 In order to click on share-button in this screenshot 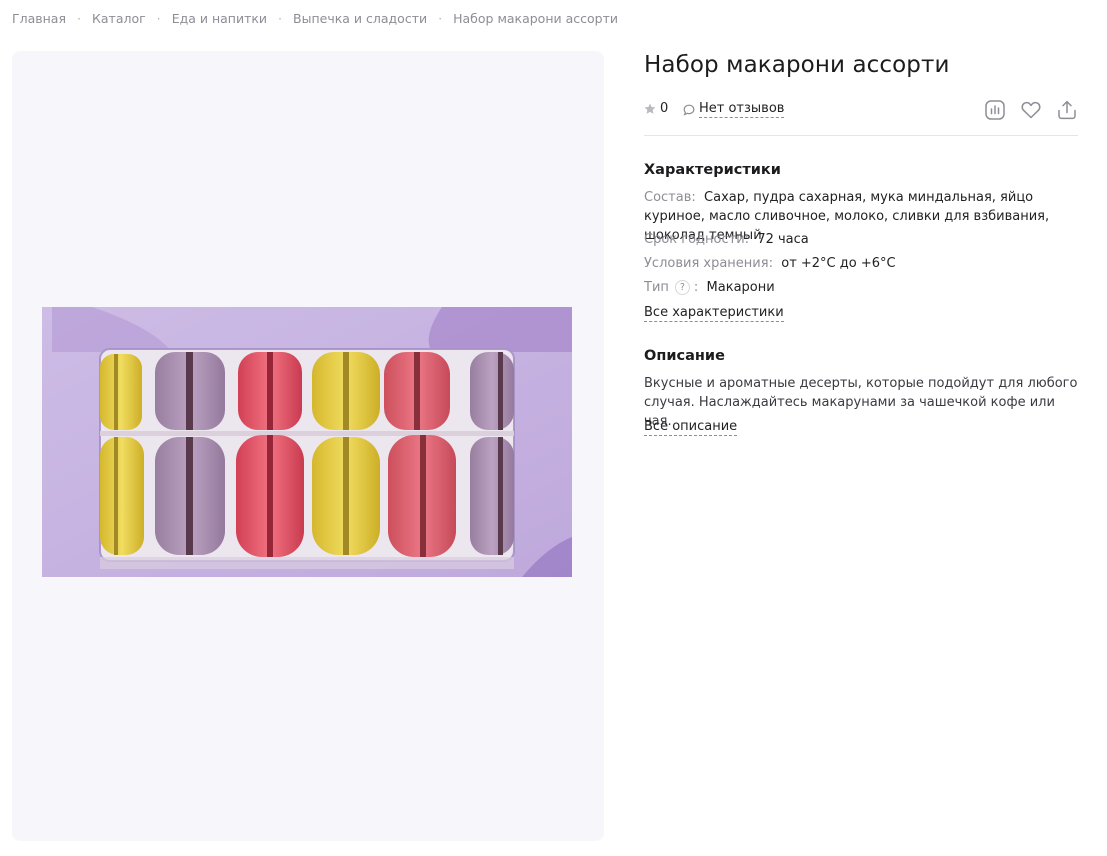, I will do `click(1067, 110)`.